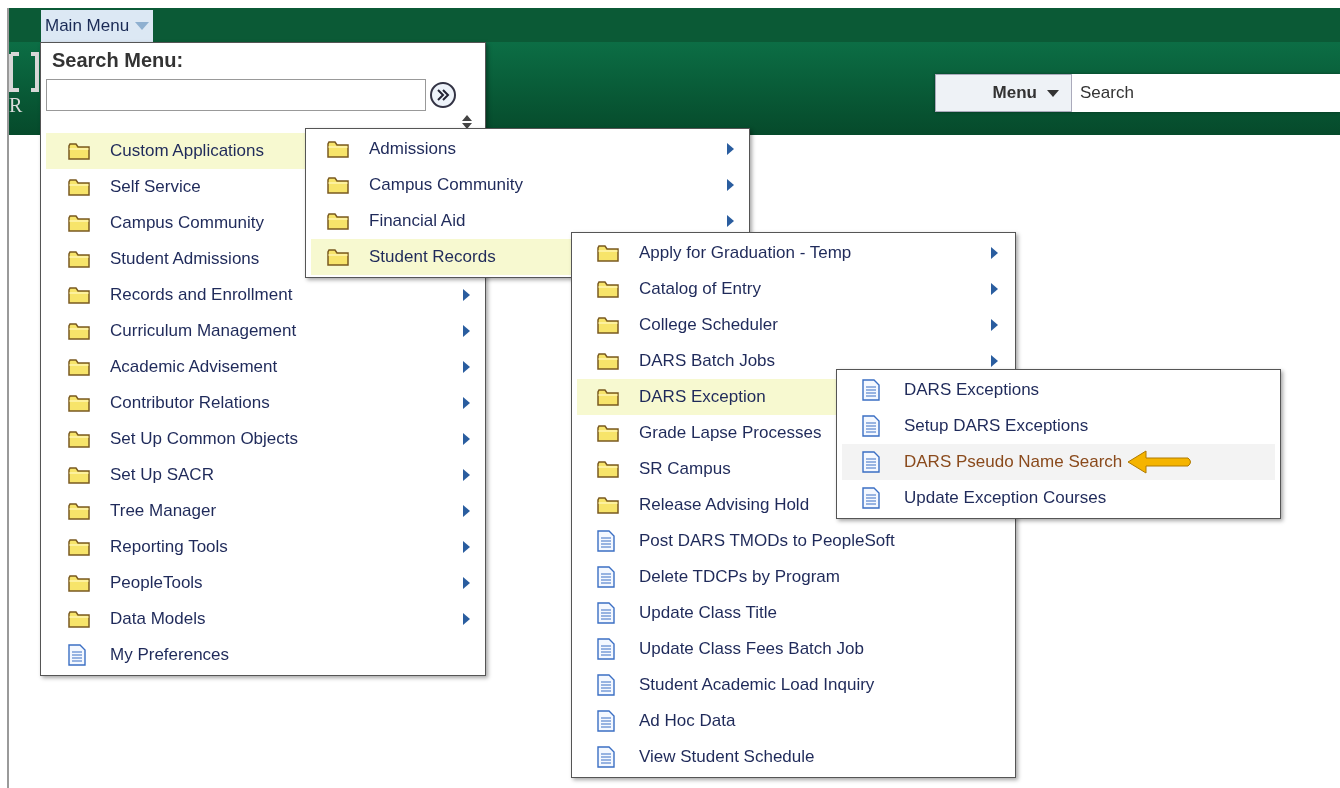 This screenshot has height=788, width=1340. I want to click on menu-item: Data Models, so click(263, 619).